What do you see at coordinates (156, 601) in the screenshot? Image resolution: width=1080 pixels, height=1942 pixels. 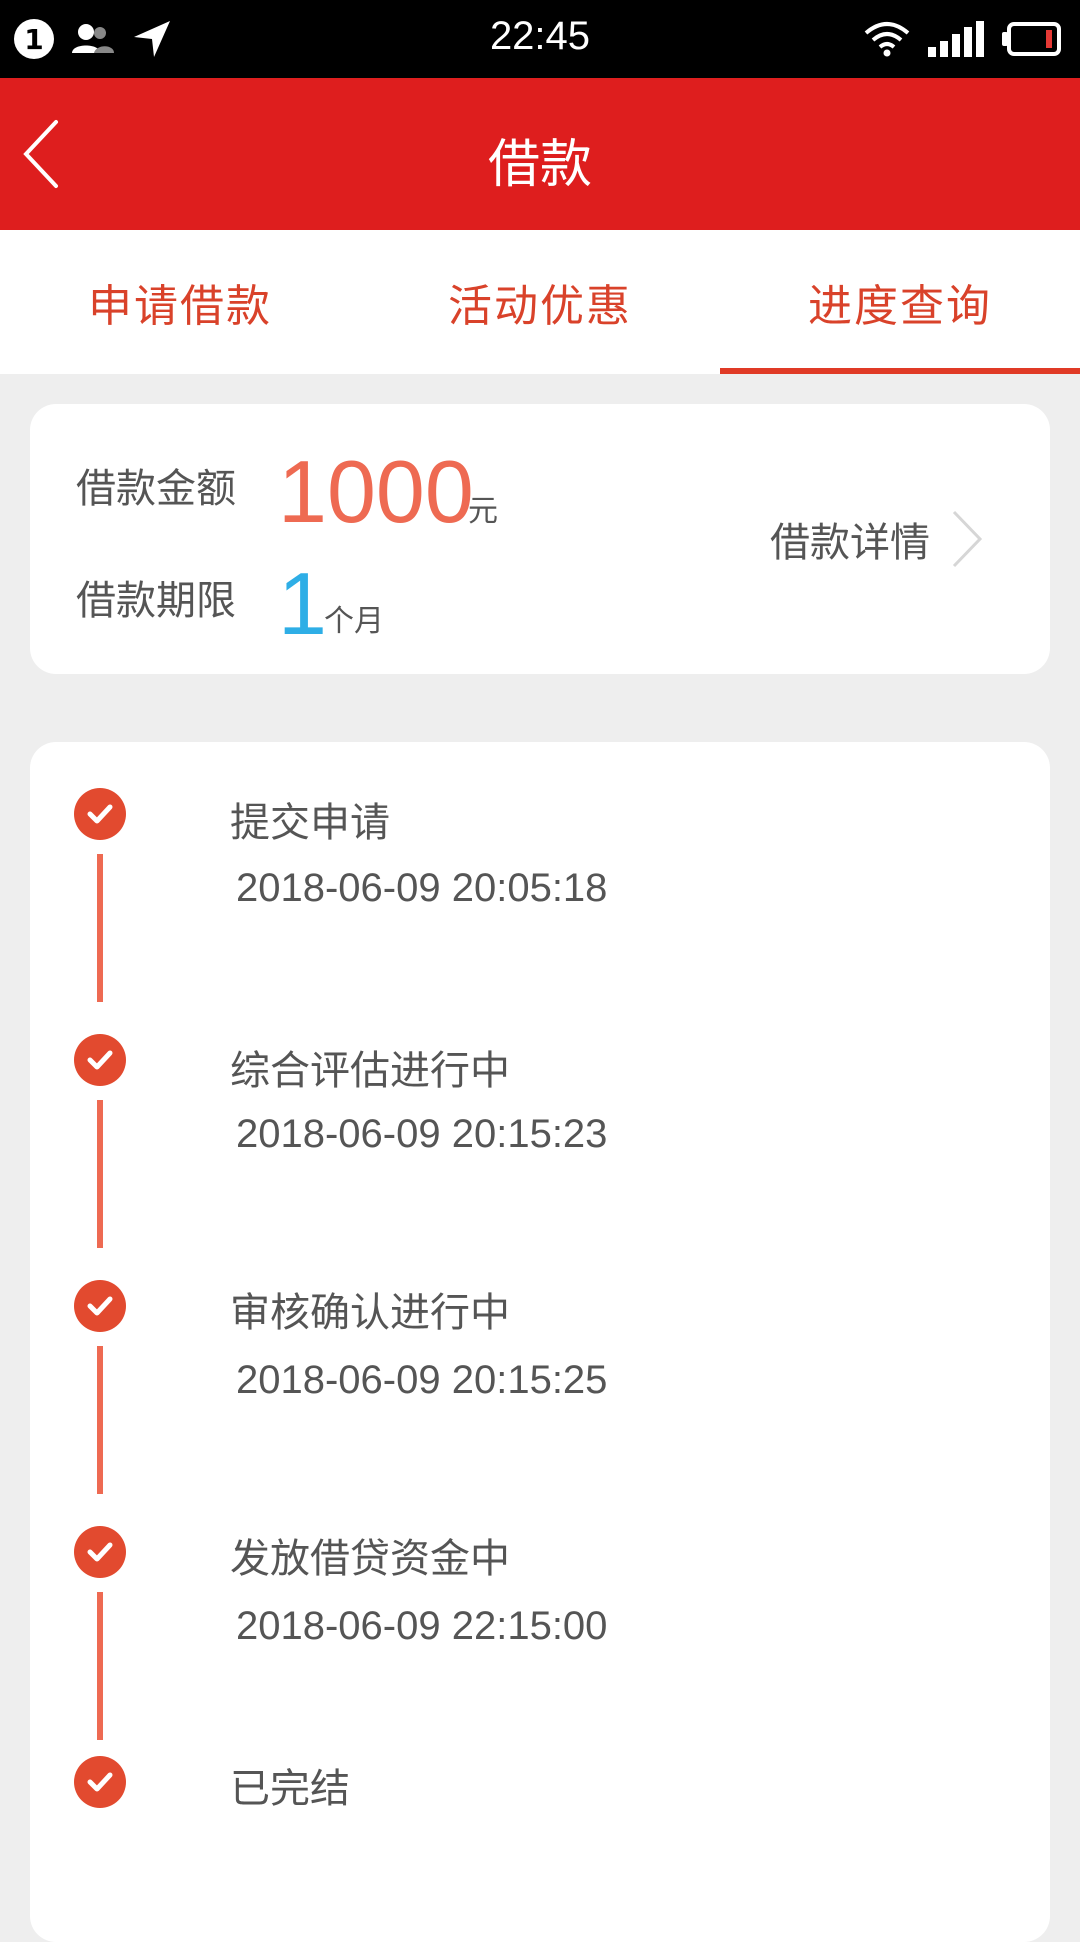 I see `term-label: 借款期限` at bounding box center [156, 601].